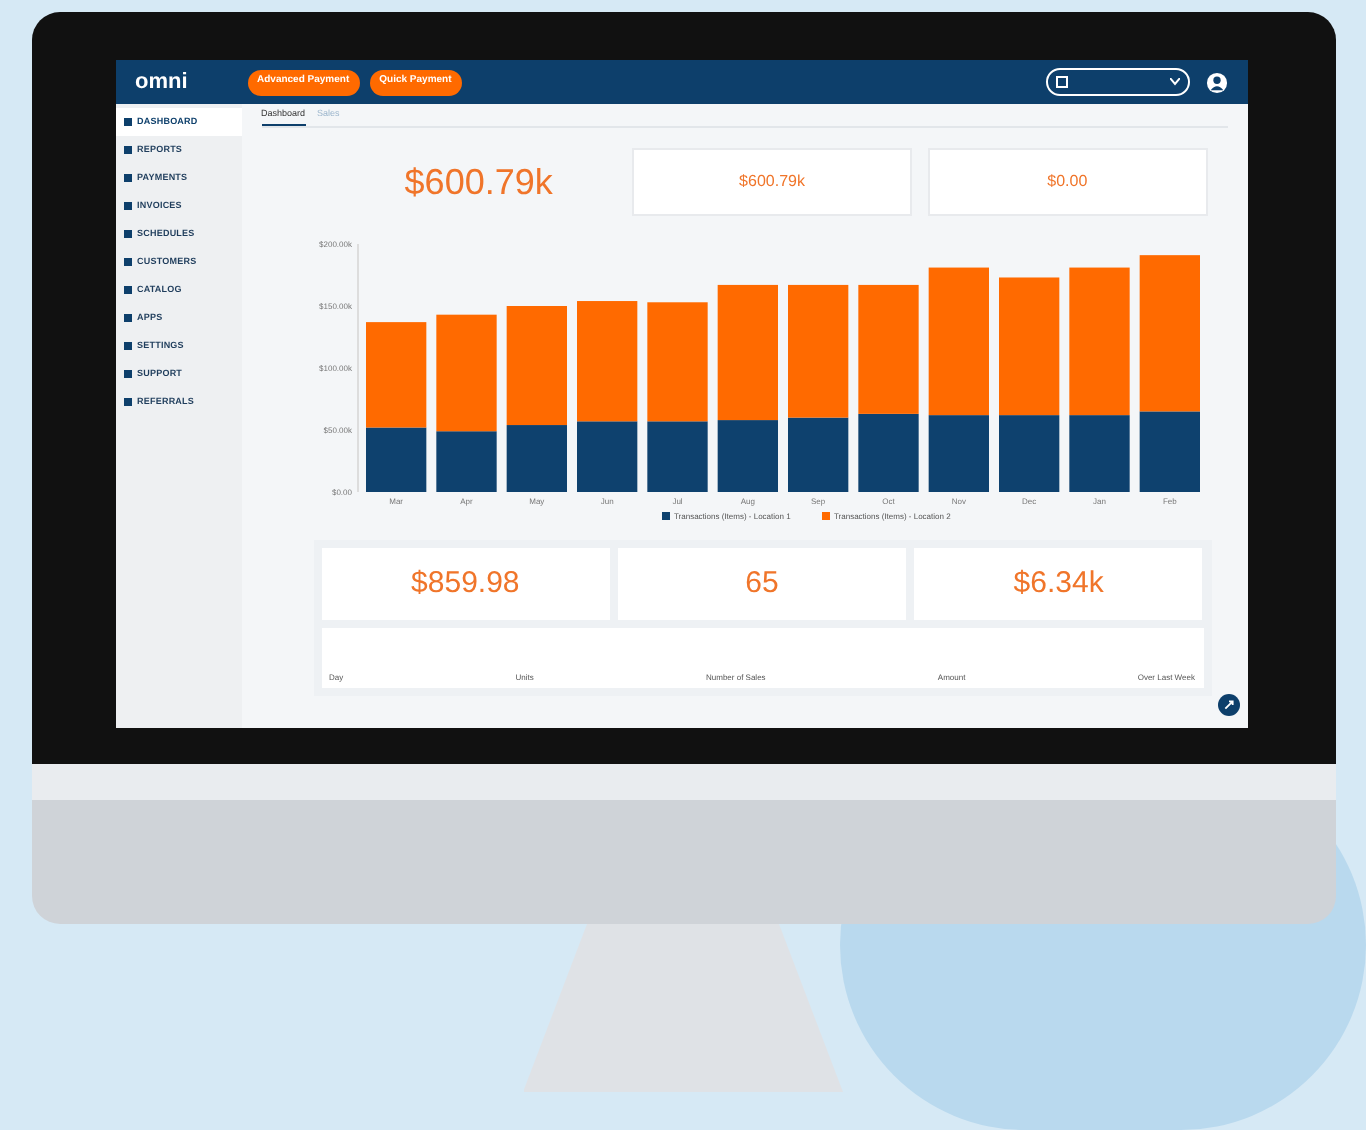  Describe the element at coordinates (1058, 583) in the screenshot. I see `stat-value: $6.34k` at that location.